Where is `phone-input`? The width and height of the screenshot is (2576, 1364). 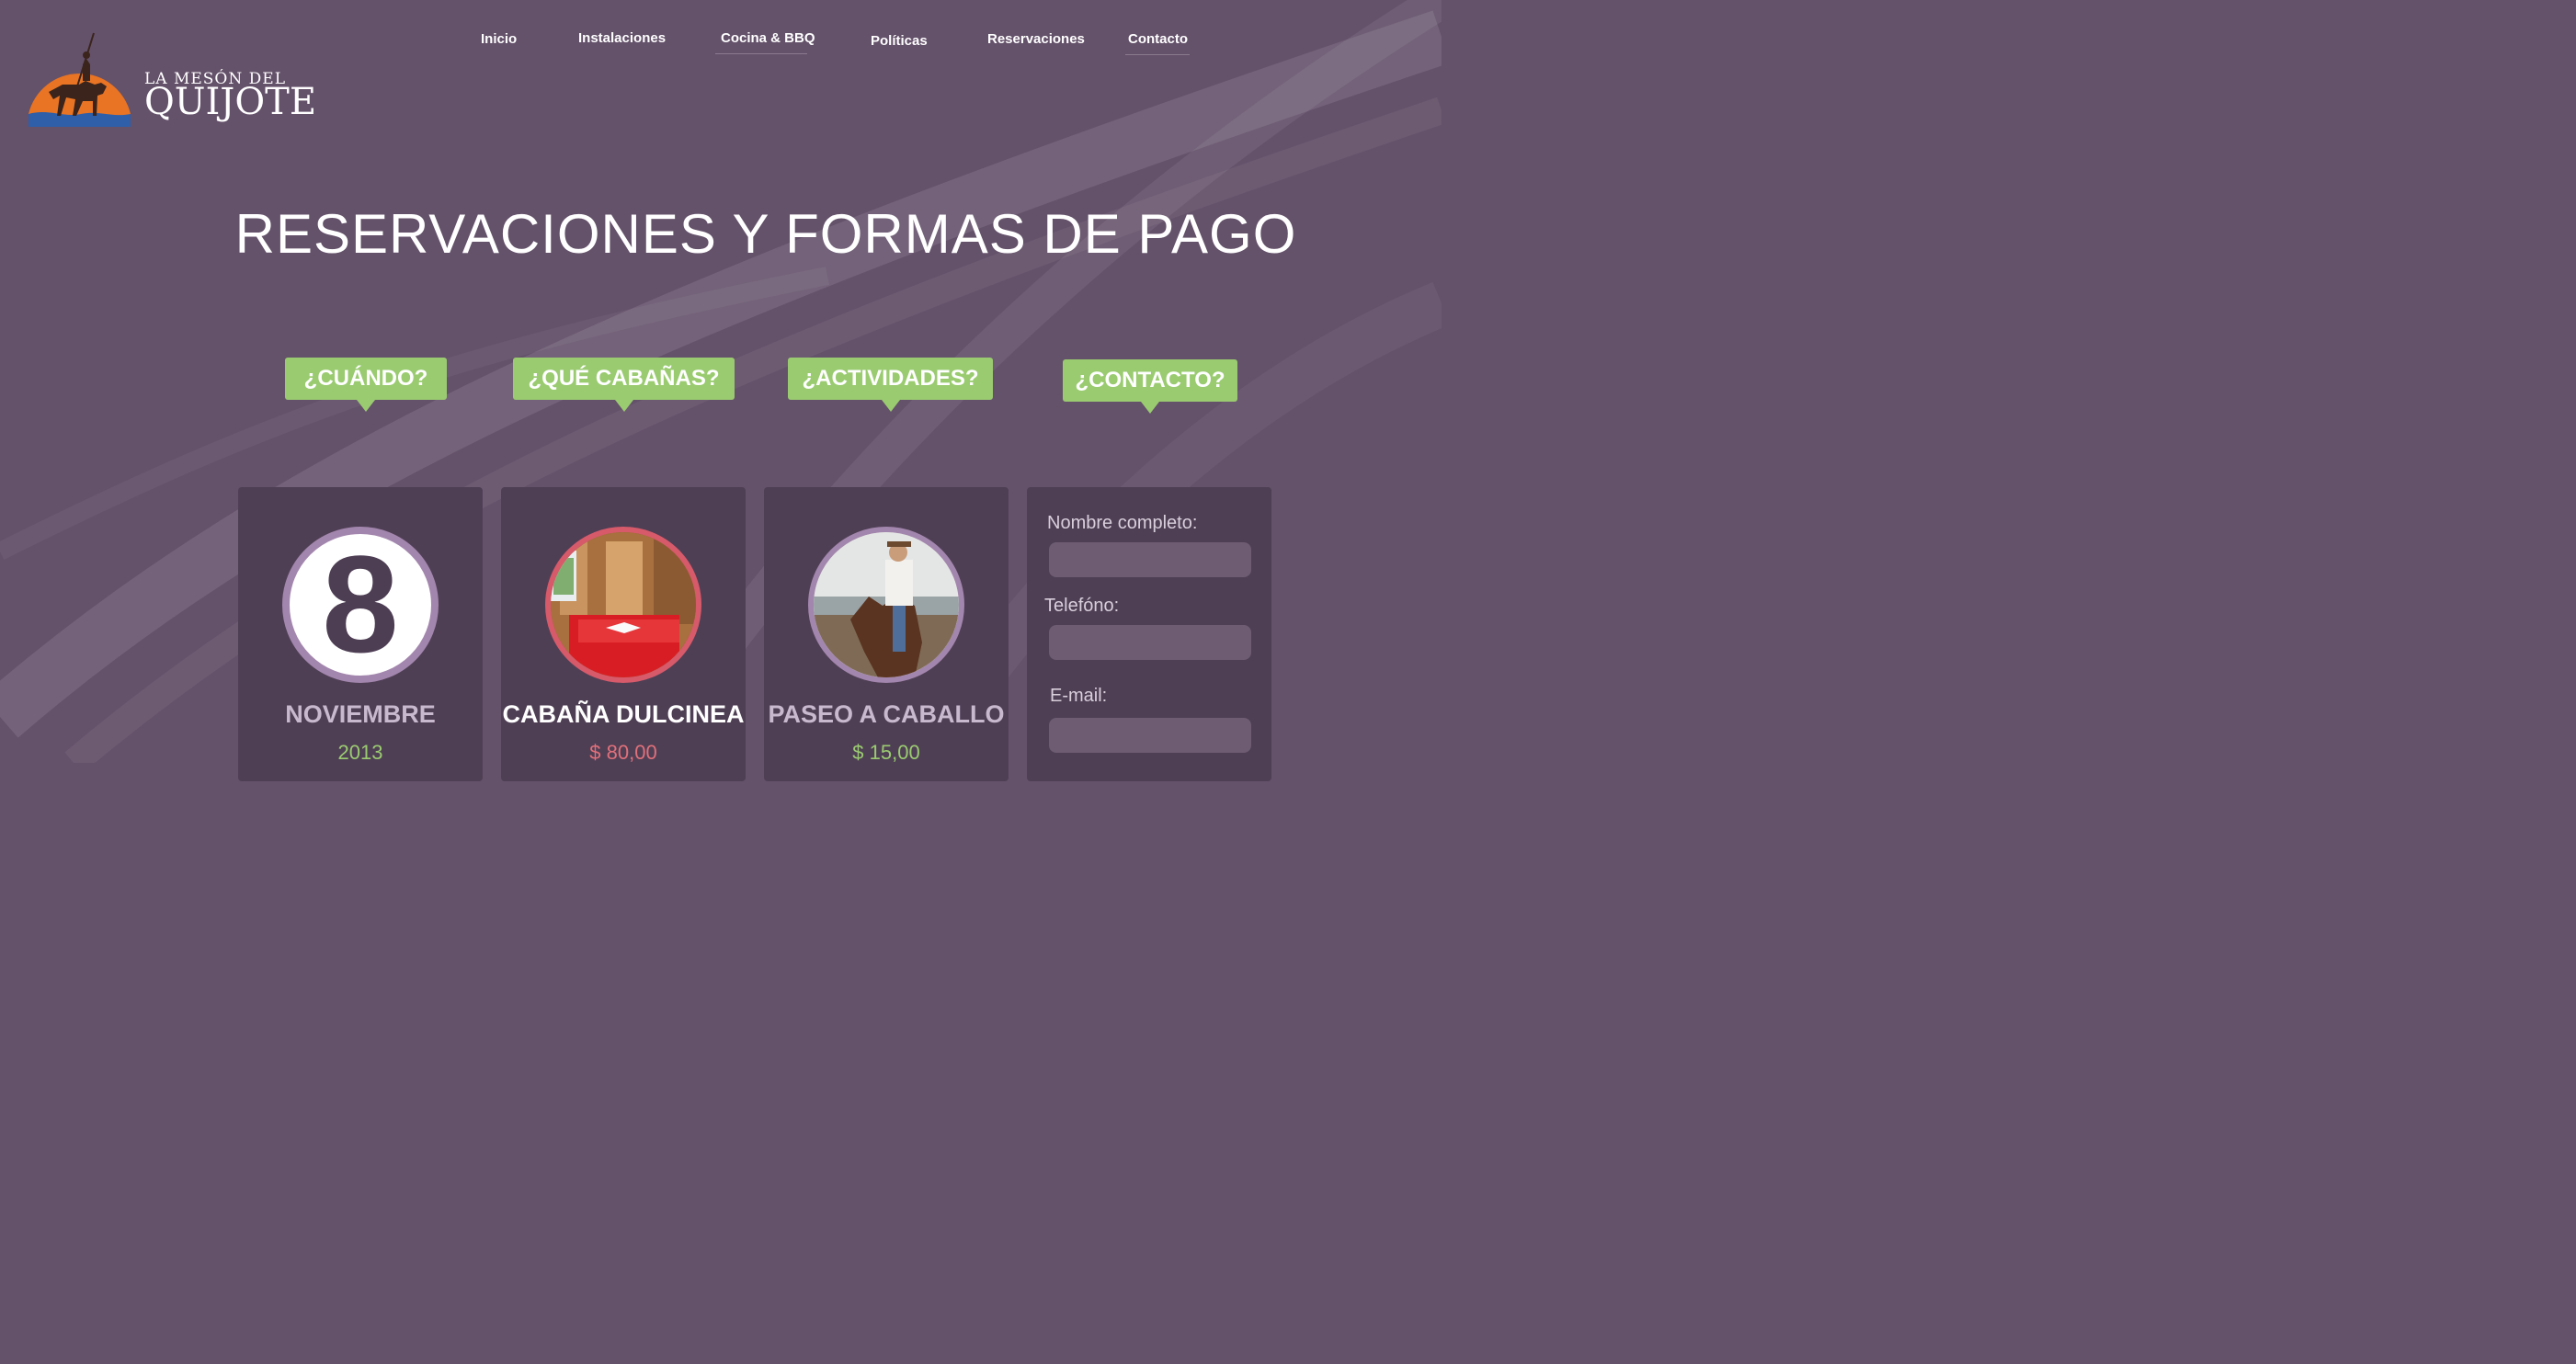 phone-input is located at coordinates (1150, 642).